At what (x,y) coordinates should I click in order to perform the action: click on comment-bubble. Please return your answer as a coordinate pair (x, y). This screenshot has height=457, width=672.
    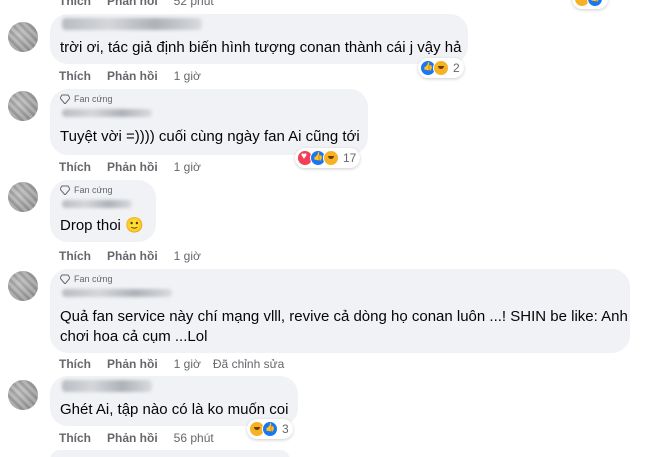
    Looking at the image, I should click on (170, 453).